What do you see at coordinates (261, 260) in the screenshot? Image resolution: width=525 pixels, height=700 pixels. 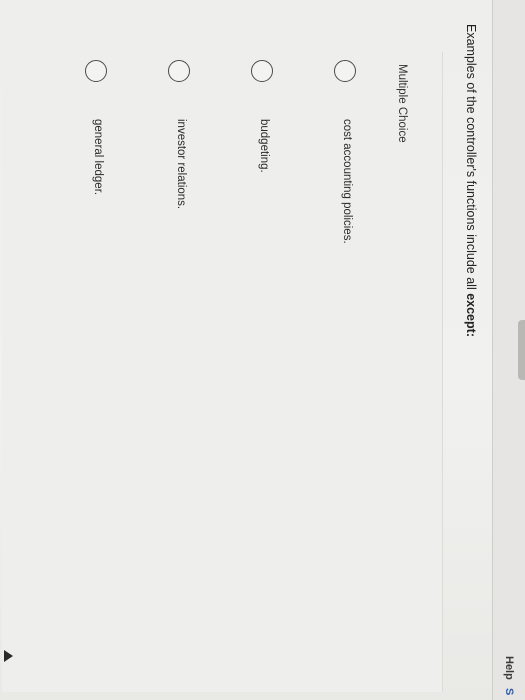 I see `option-budgeting: budgeting.` at bounding box center [261, 260].